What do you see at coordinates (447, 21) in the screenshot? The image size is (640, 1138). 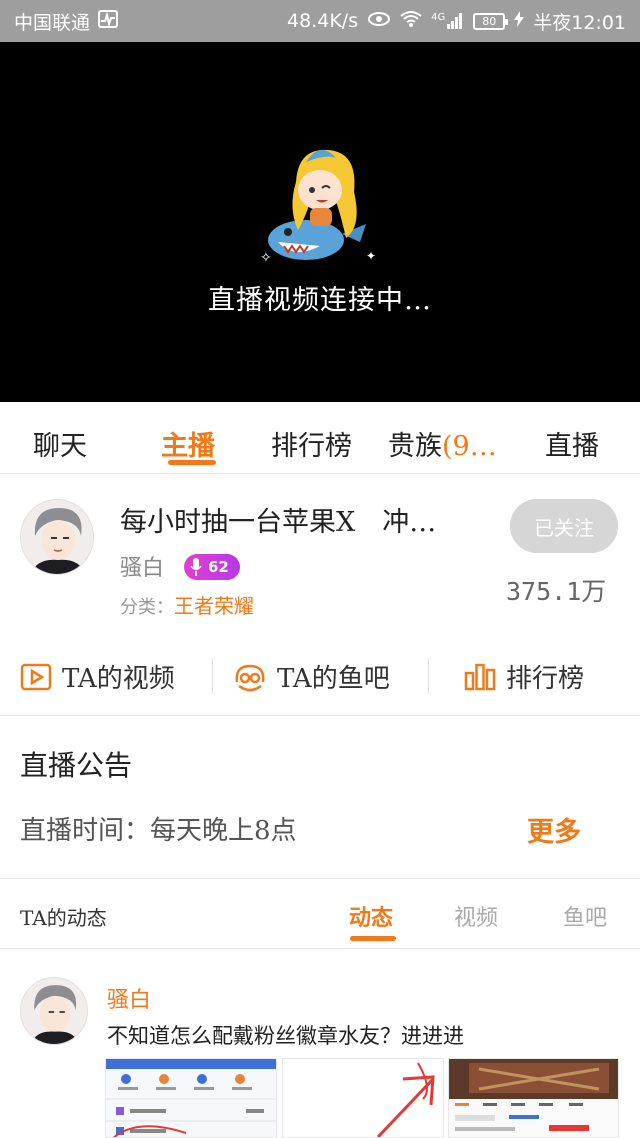 I see `signal-icon: 4G` at bounding box center [447, 21].